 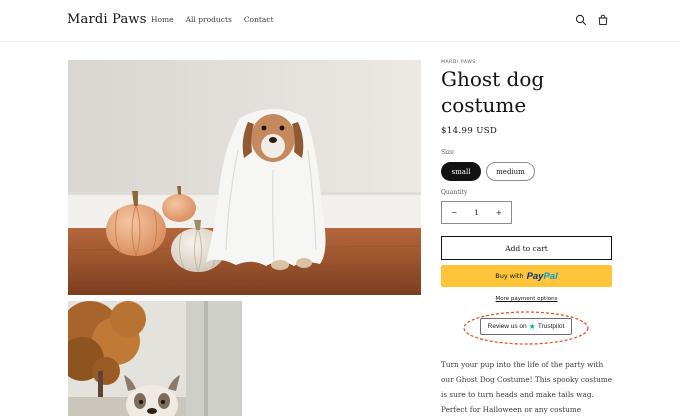 What do you see at coordinates (209, 19) in the screenshot?
I see `nav-all-products: All products` at bounding box center [209, 19].